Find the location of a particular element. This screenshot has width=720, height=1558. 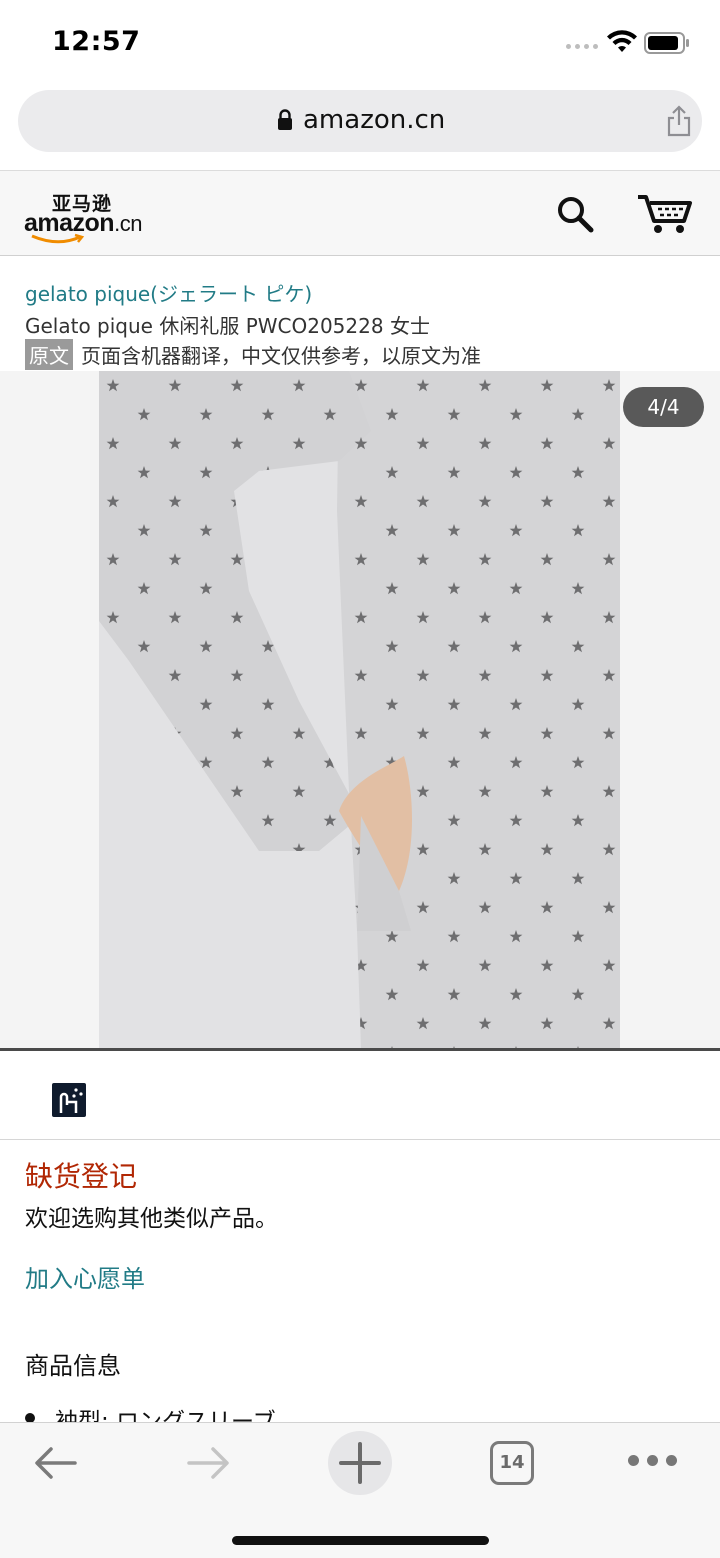

add-to-wishlist-link: 加入心愿单 is located at coordinates (85, 1276).